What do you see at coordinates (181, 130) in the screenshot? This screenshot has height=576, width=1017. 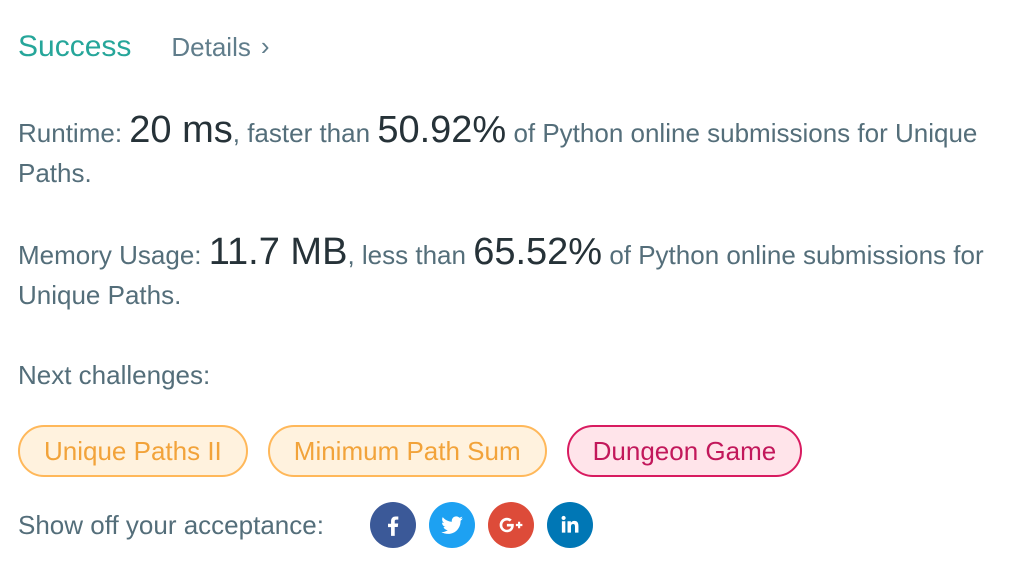 I see `runtime-value: 20 ms` at bounding box center [181, 130].